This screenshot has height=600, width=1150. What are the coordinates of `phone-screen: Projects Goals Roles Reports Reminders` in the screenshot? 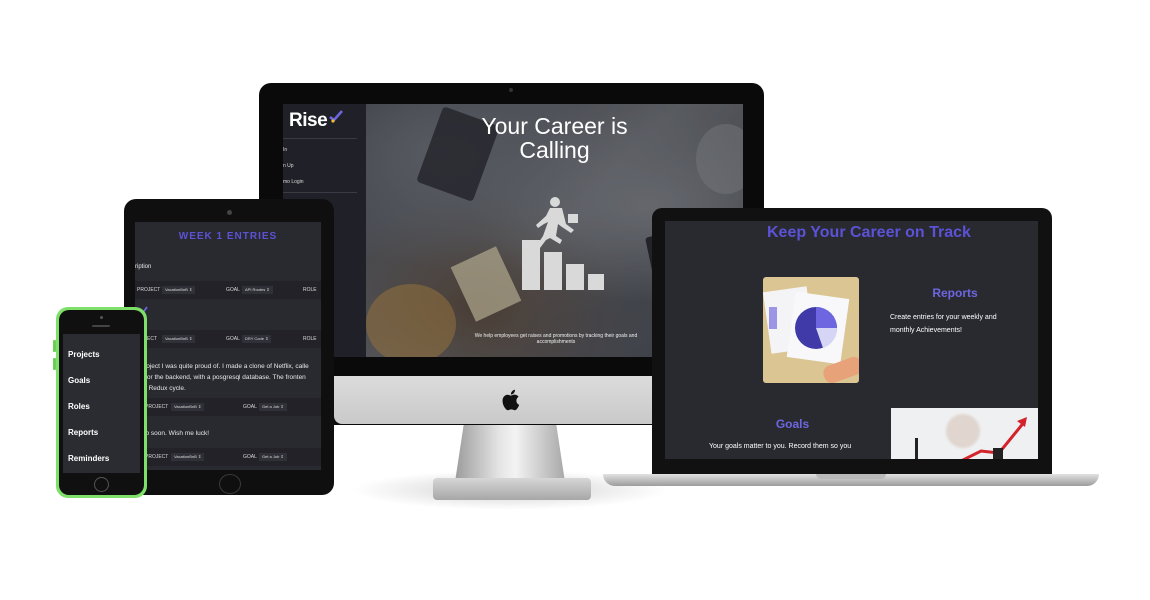 It's located at (101, 403).